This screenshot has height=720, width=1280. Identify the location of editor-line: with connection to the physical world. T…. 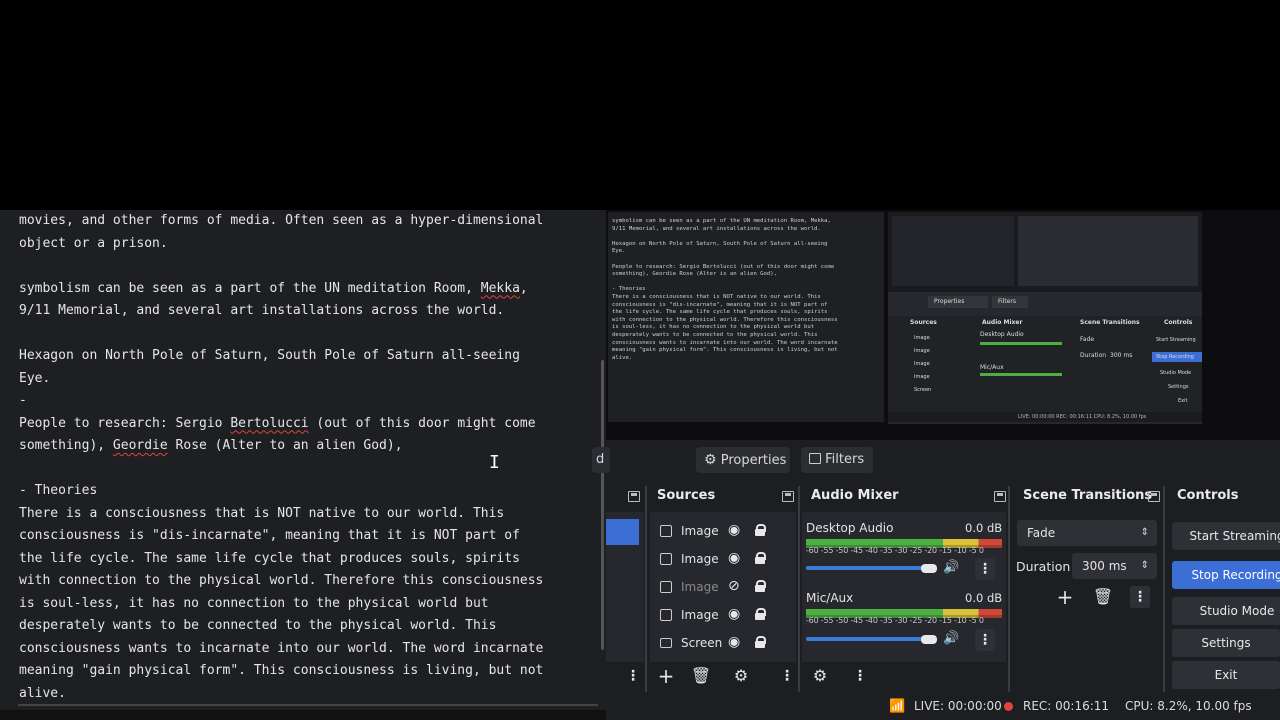
(306, 581).